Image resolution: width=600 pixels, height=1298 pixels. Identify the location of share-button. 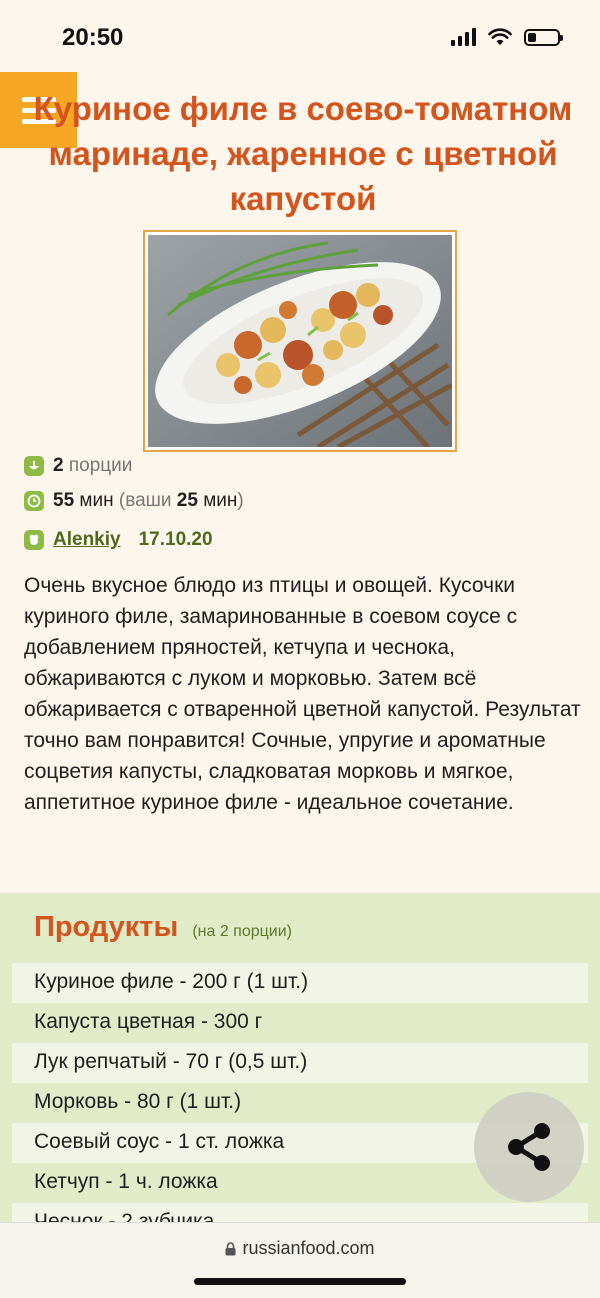
(529, 1147).